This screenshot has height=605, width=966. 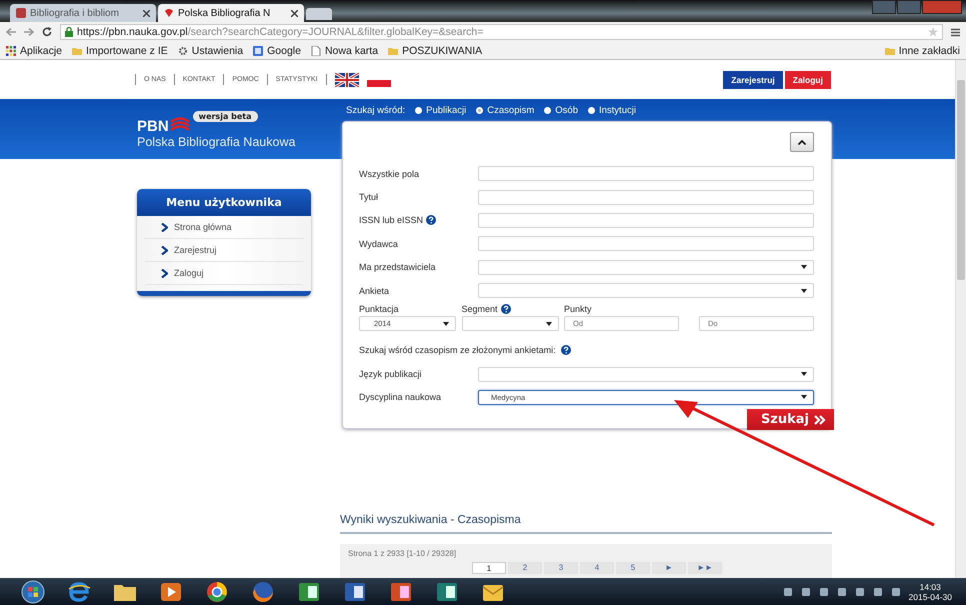 I want to click on page-button: 3, so click(x=561, y=568).